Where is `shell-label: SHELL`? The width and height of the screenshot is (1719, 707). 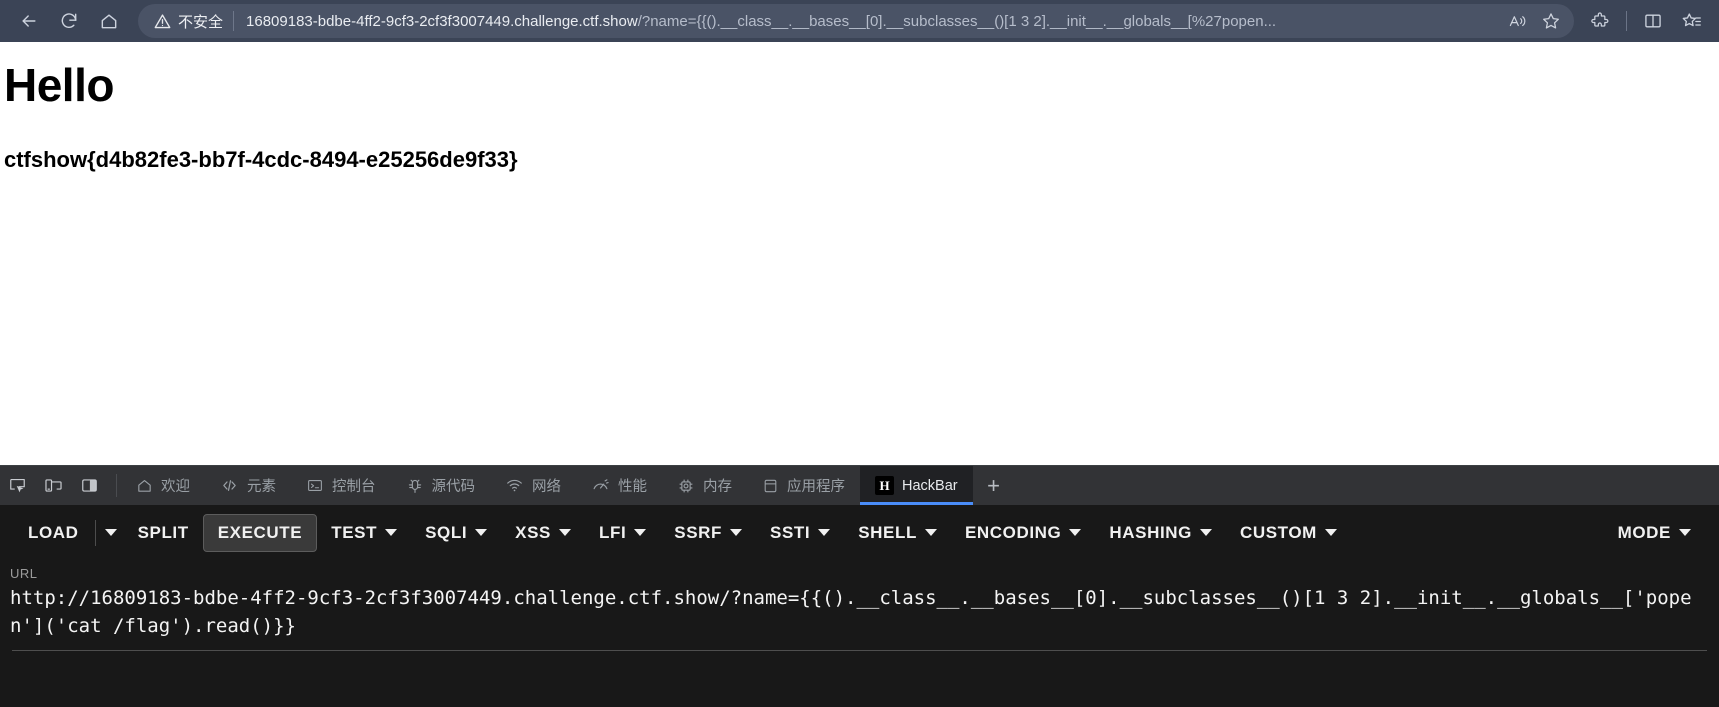
shell-label: SHELL is located at coordinates (887, 532).